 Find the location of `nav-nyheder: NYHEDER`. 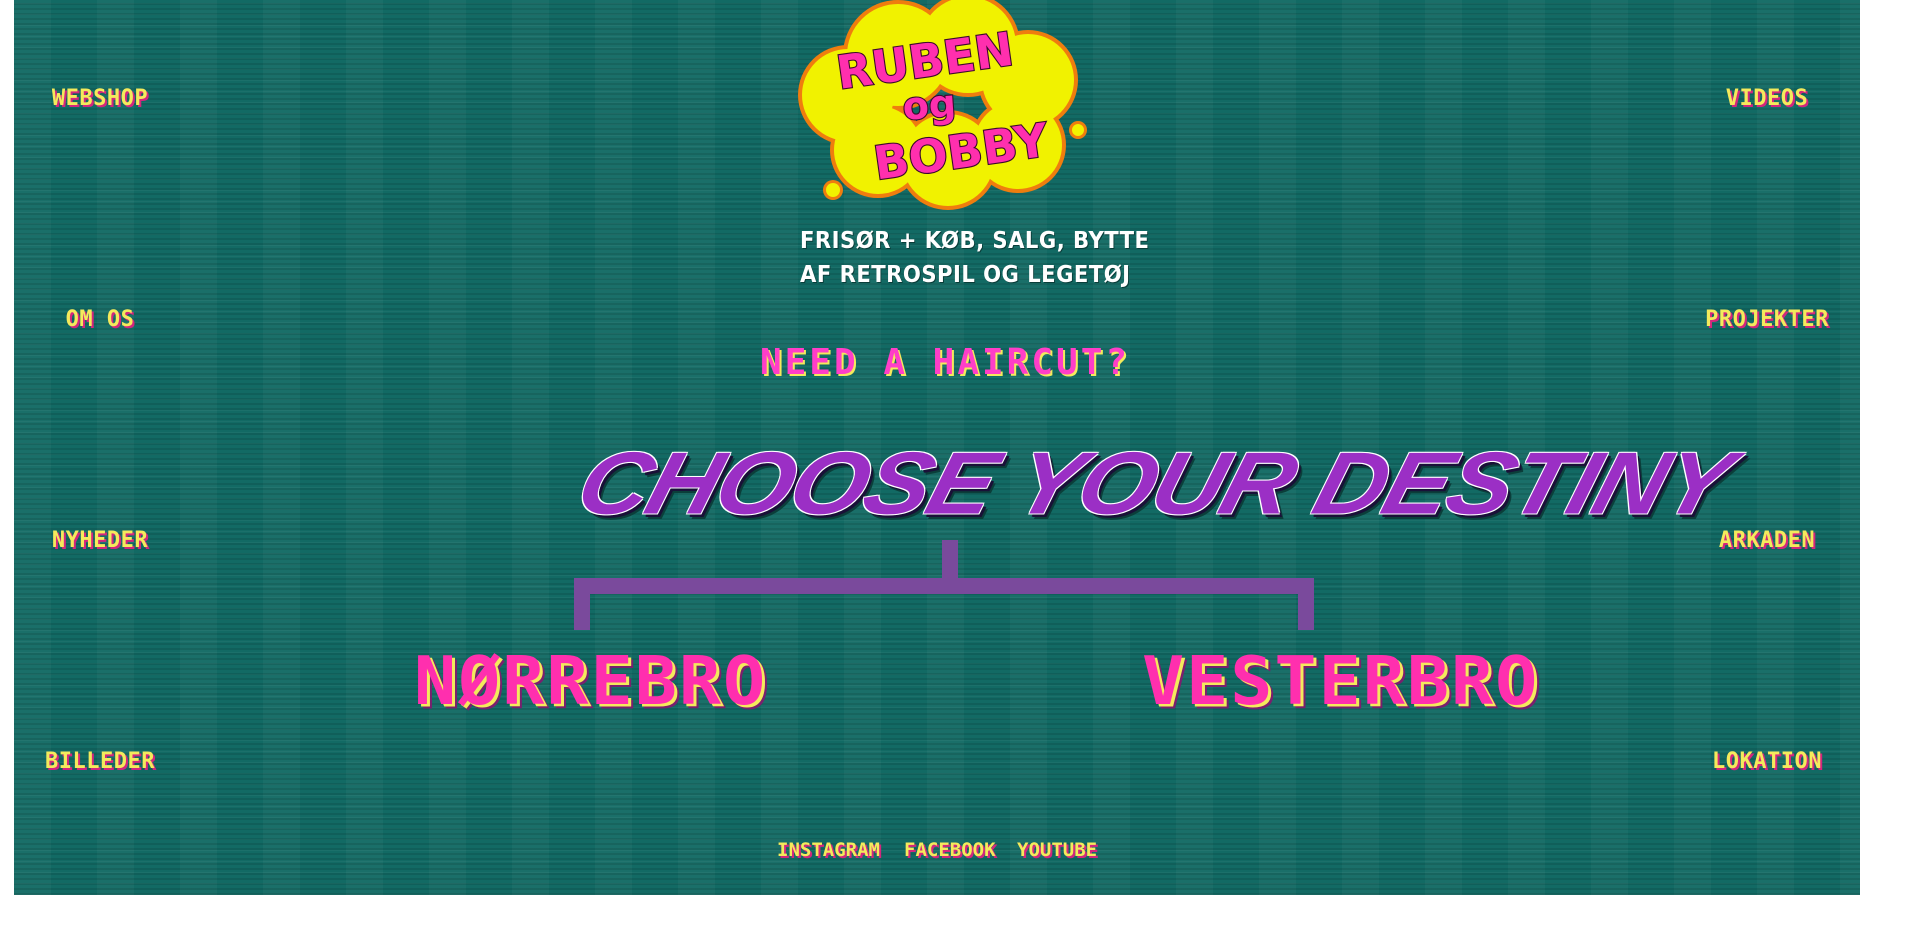

nav-nyheder: NYHEDER is located at coordinates (100, 540).